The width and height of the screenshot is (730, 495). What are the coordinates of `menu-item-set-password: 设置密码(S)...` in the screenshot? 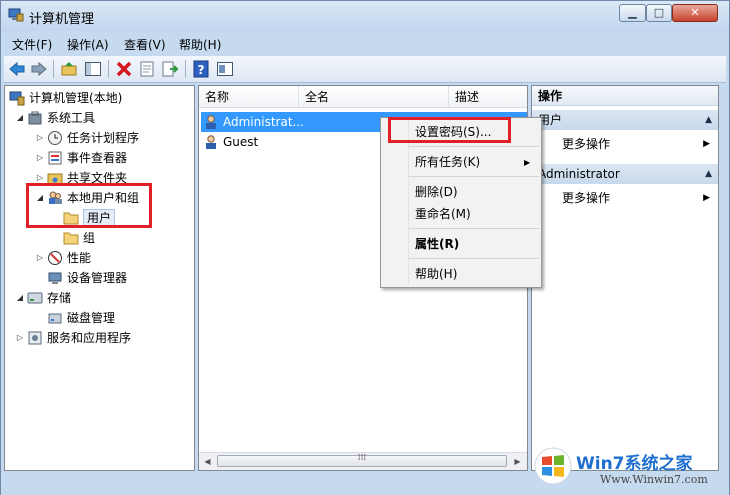 It's located at (453, 132).